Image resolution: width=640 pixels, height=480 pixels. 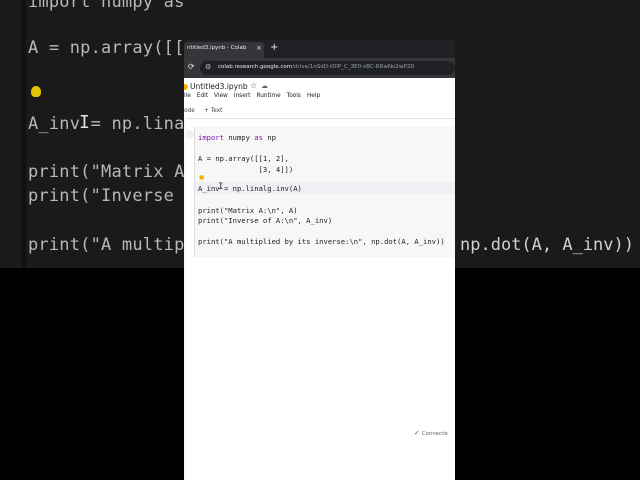 What do you see at coordinates (191, 66) in the screenshot?
I see `reload-icon: ⟳` at bounding box center [191, 66].